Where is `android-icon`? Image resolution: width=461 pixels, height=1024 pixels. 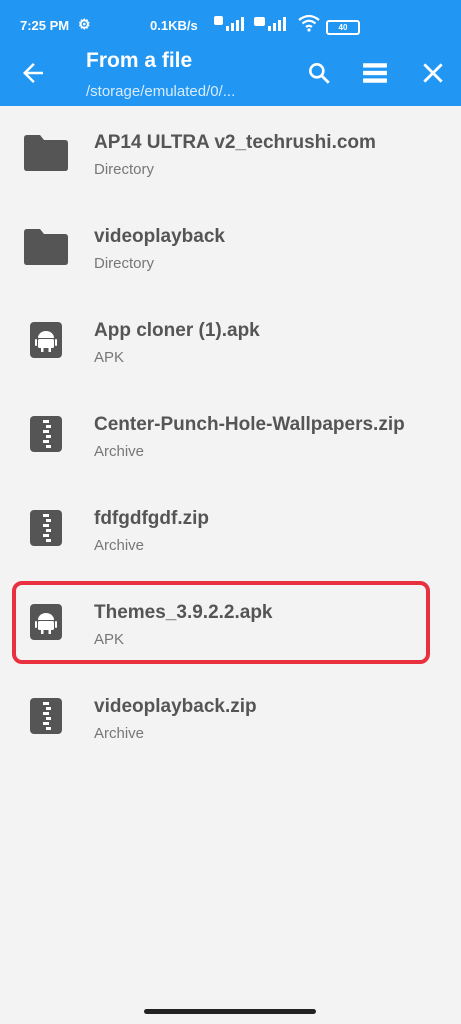 android-icon is located at coordinates (46, 340).